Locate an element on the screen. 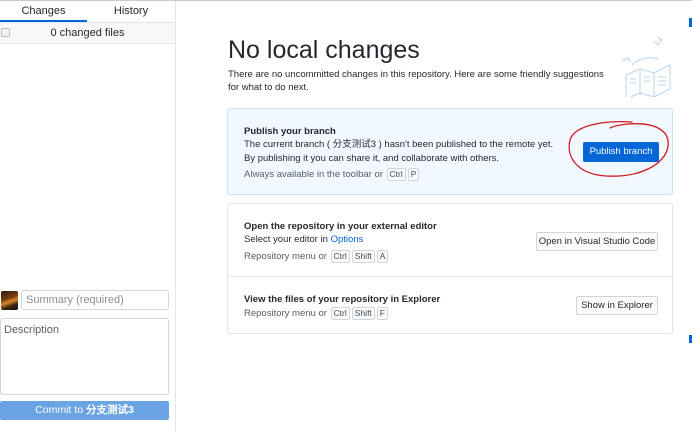 The width and height of the screenshot is (692, 431). publish-branch-title: Publish your branch is located at coordinates (290, 131).